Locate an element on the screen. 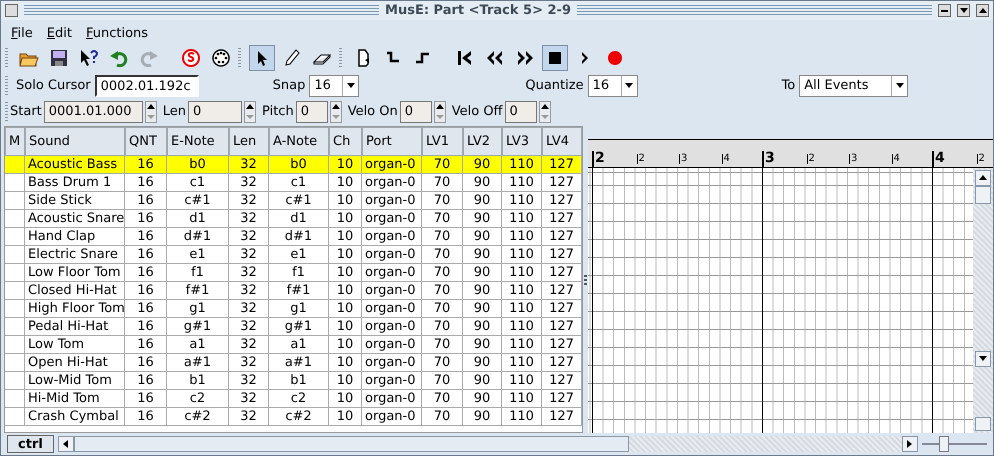 The height and width of the screenshot is (456, 994). column-header: LV4 is located at coordinates (562, 141).